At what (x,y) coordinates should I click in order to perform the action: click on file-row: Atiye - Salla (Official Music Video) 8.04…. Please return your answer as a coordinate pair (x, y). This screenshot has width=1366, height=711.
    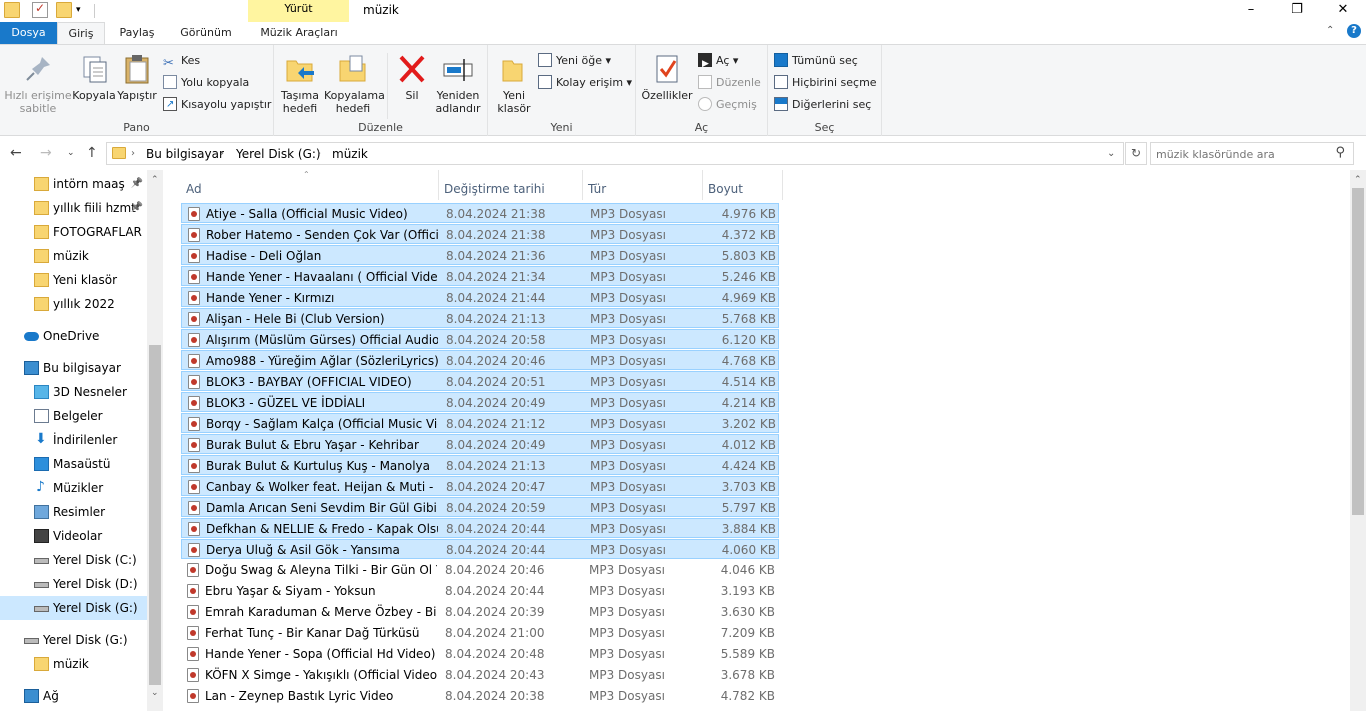
    Looking at the image, I should click on (480, 213).